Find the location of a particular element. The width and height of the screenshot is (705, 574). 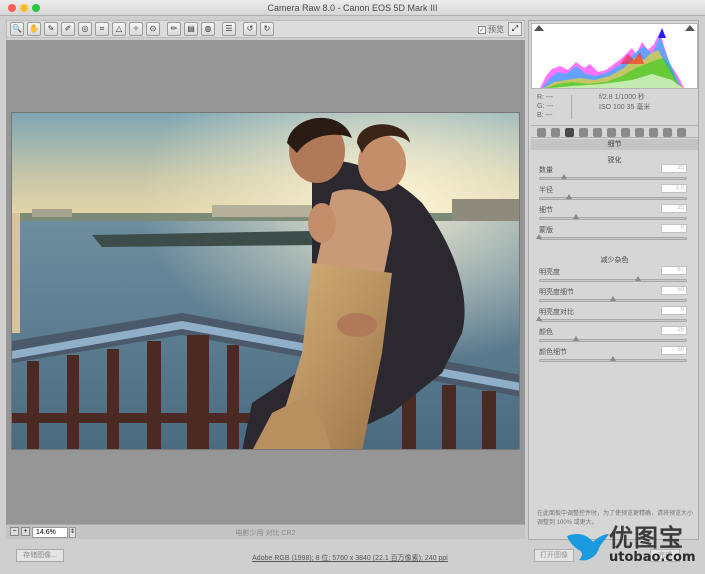

slider-row: 细节 25 is located at coordinates (613, 214).